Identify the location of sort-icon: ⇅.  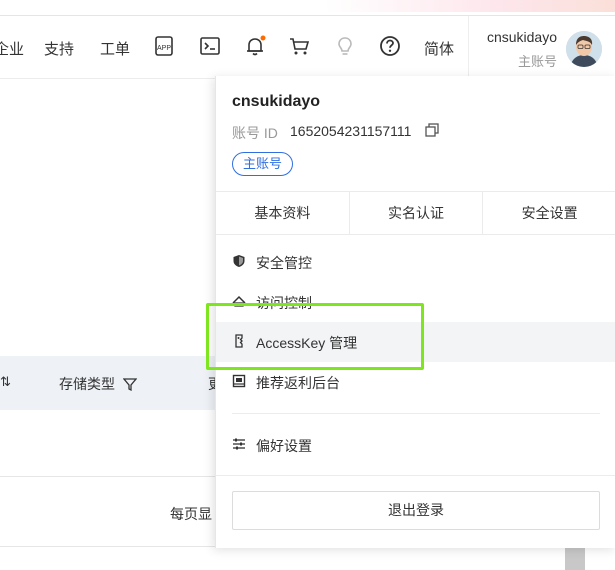
(5, 382).